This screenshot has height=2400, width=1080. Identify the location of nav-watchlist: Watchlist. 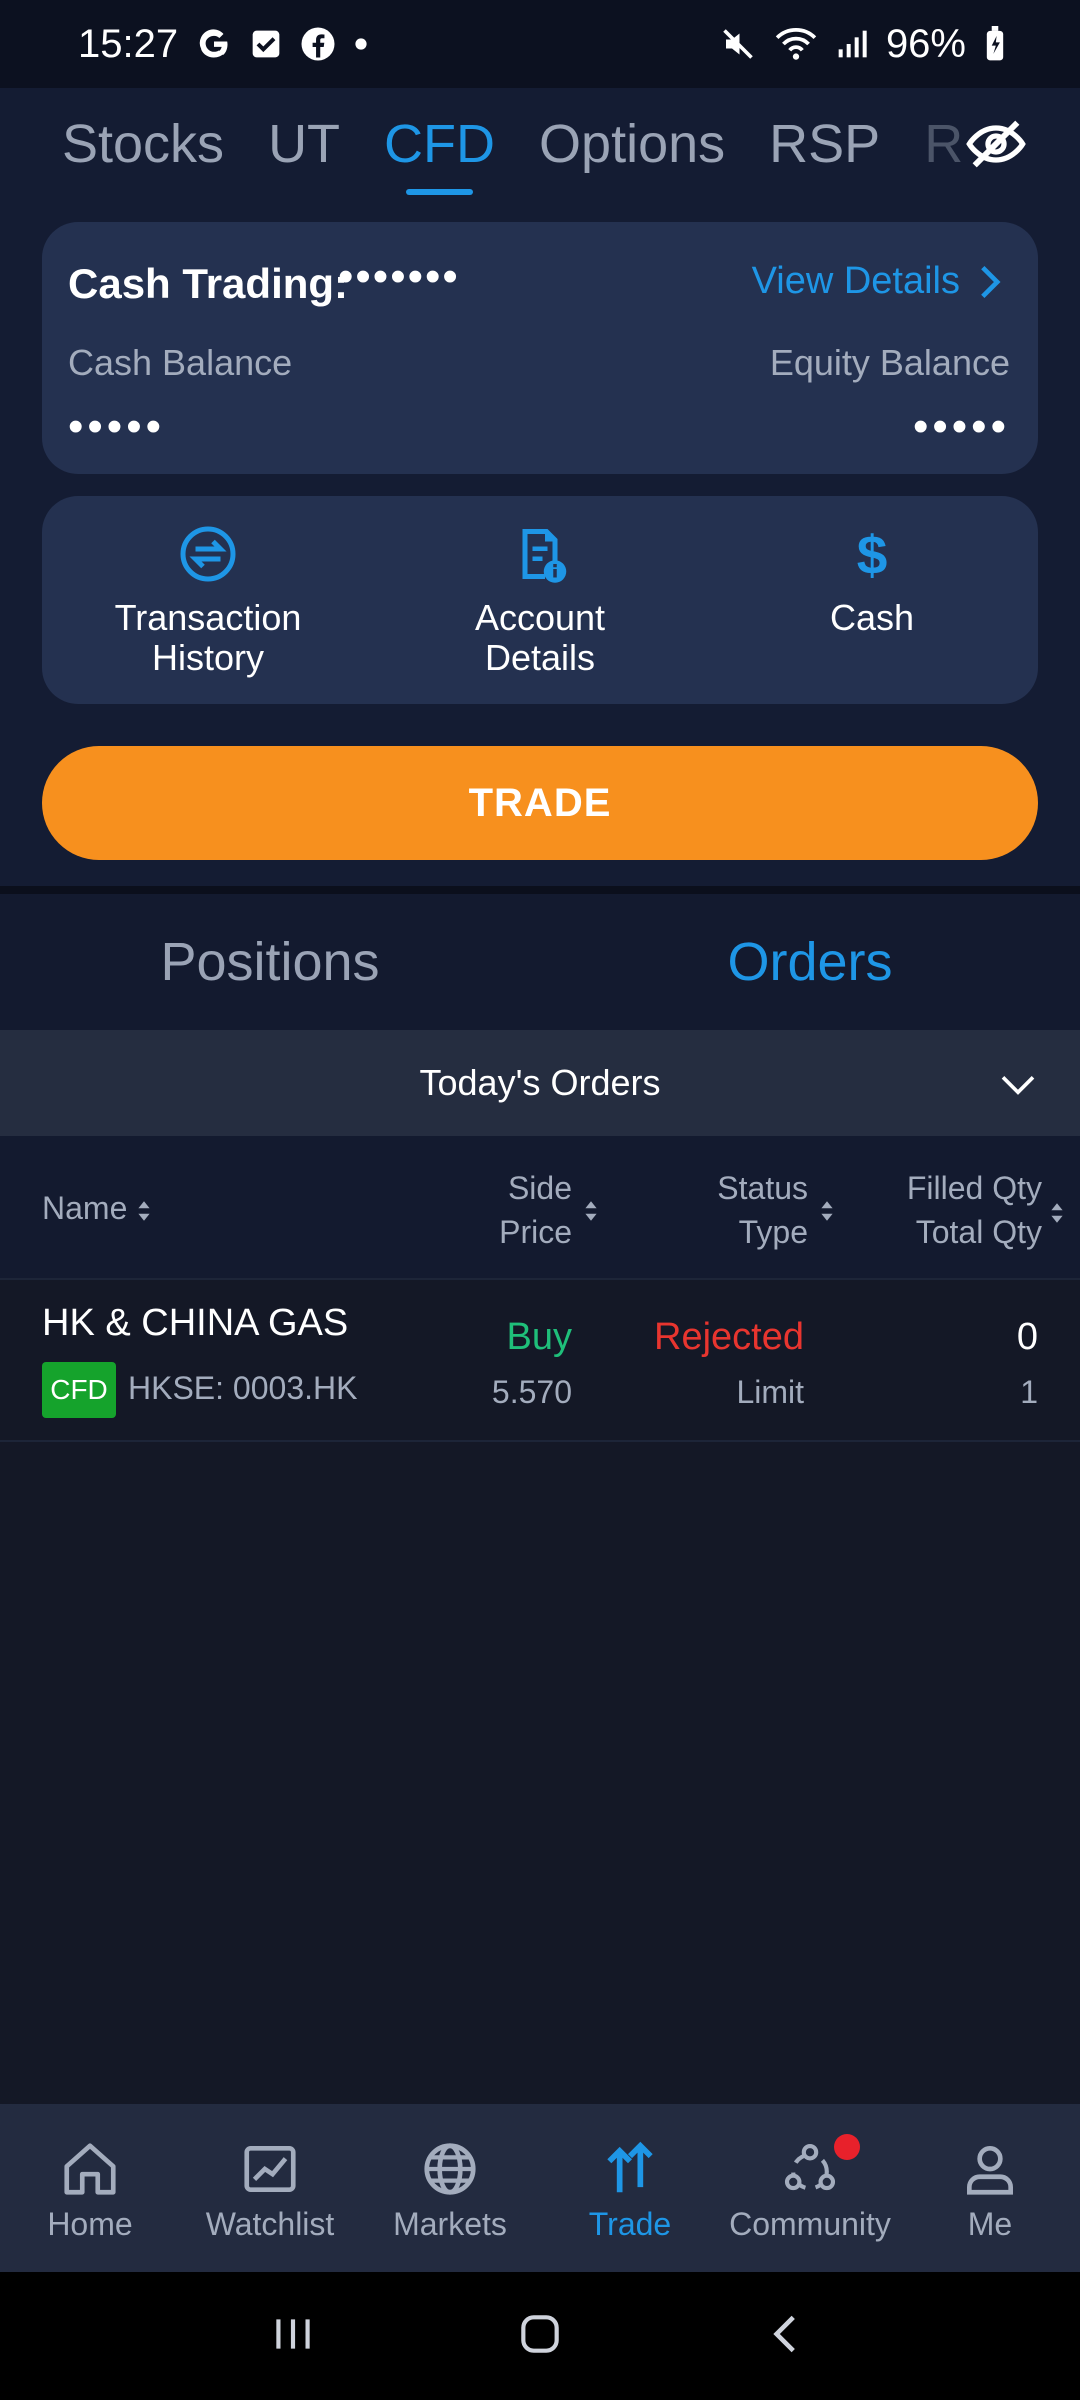
(270, 2188).